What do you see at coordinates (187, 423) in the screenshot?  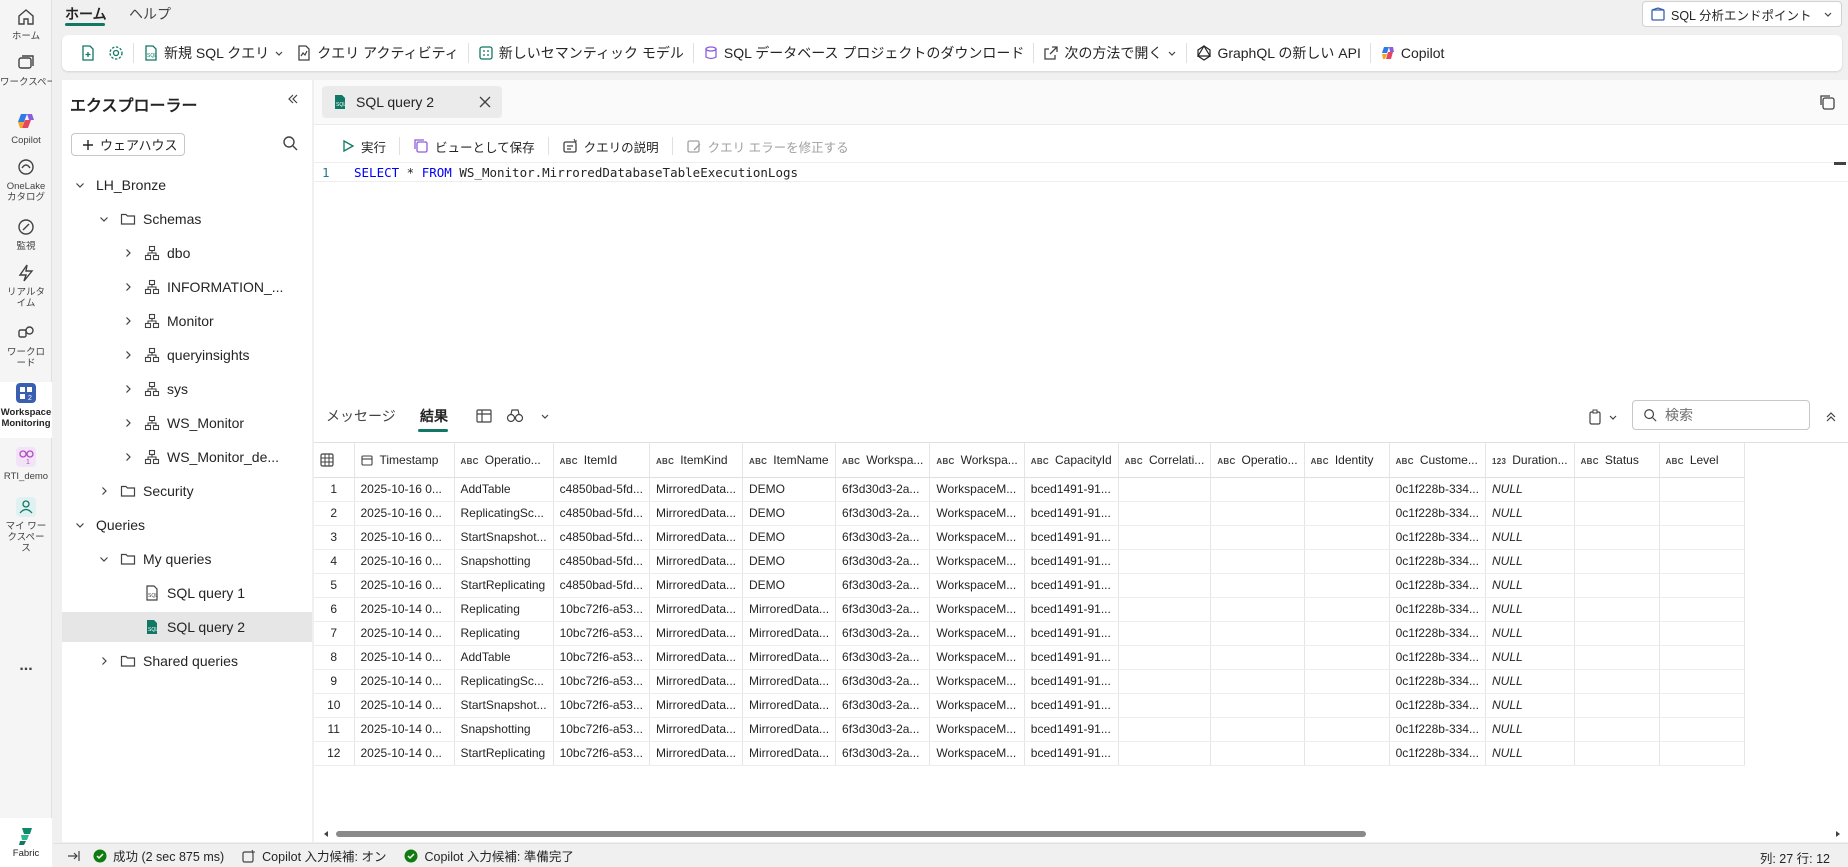 I see `tree-item: WS_Monitor` at bounding box center [187, 423].